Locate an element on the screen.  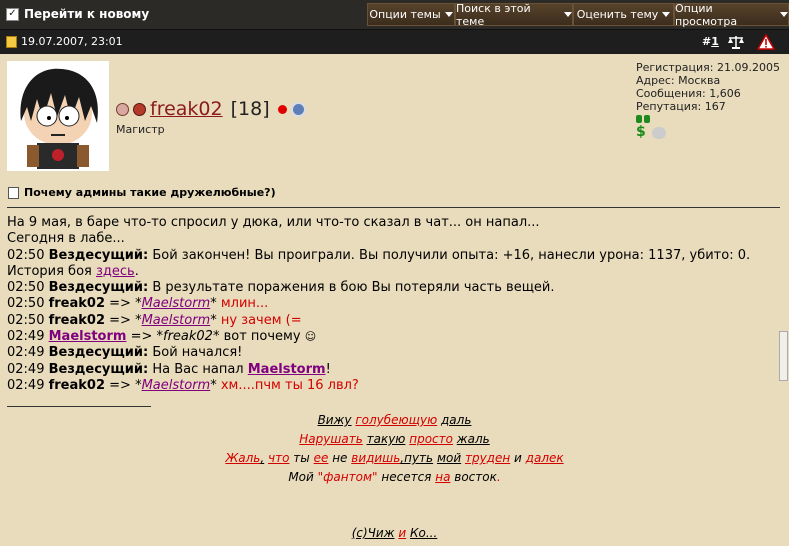
goto-new-link: ✓ Перейти к новому is located at coordinates (77, 14).